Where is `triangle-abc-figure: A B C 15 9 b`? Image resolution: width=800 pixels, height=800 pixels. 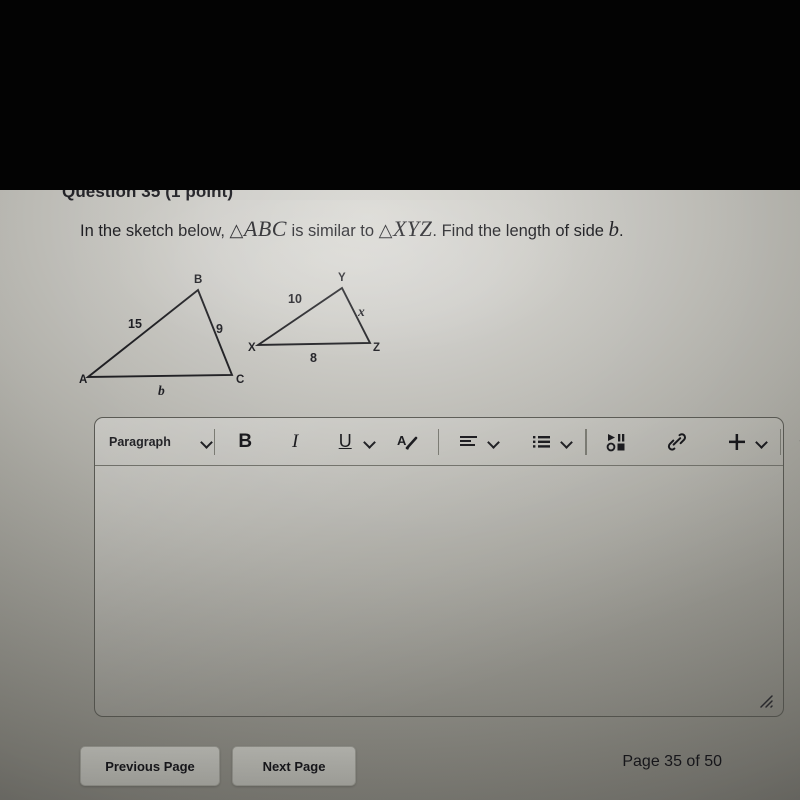 triangle-abc-figure: A B C 15 9 b is located at coordinates (161, 336).